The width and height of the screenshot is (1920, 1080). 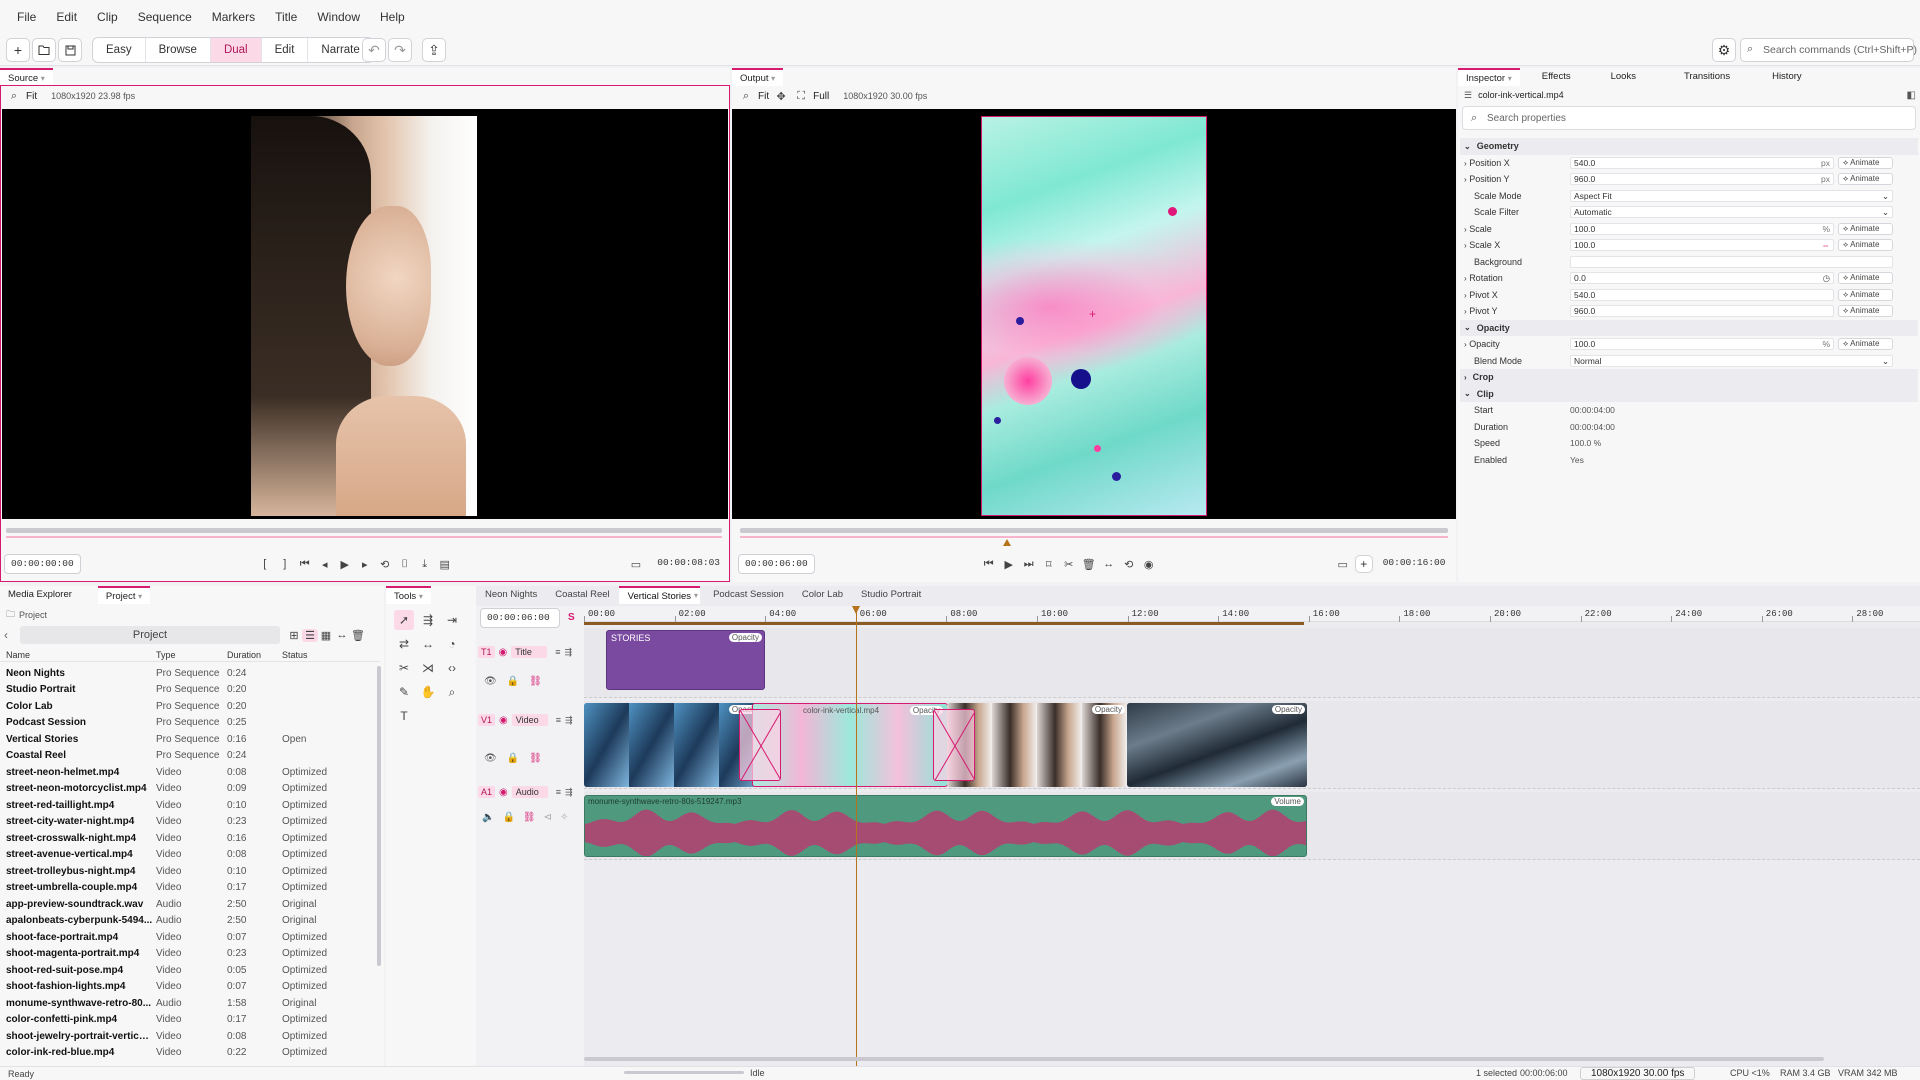 I want to click on grid-view-icon: ▦, so click(x=326, y=635).